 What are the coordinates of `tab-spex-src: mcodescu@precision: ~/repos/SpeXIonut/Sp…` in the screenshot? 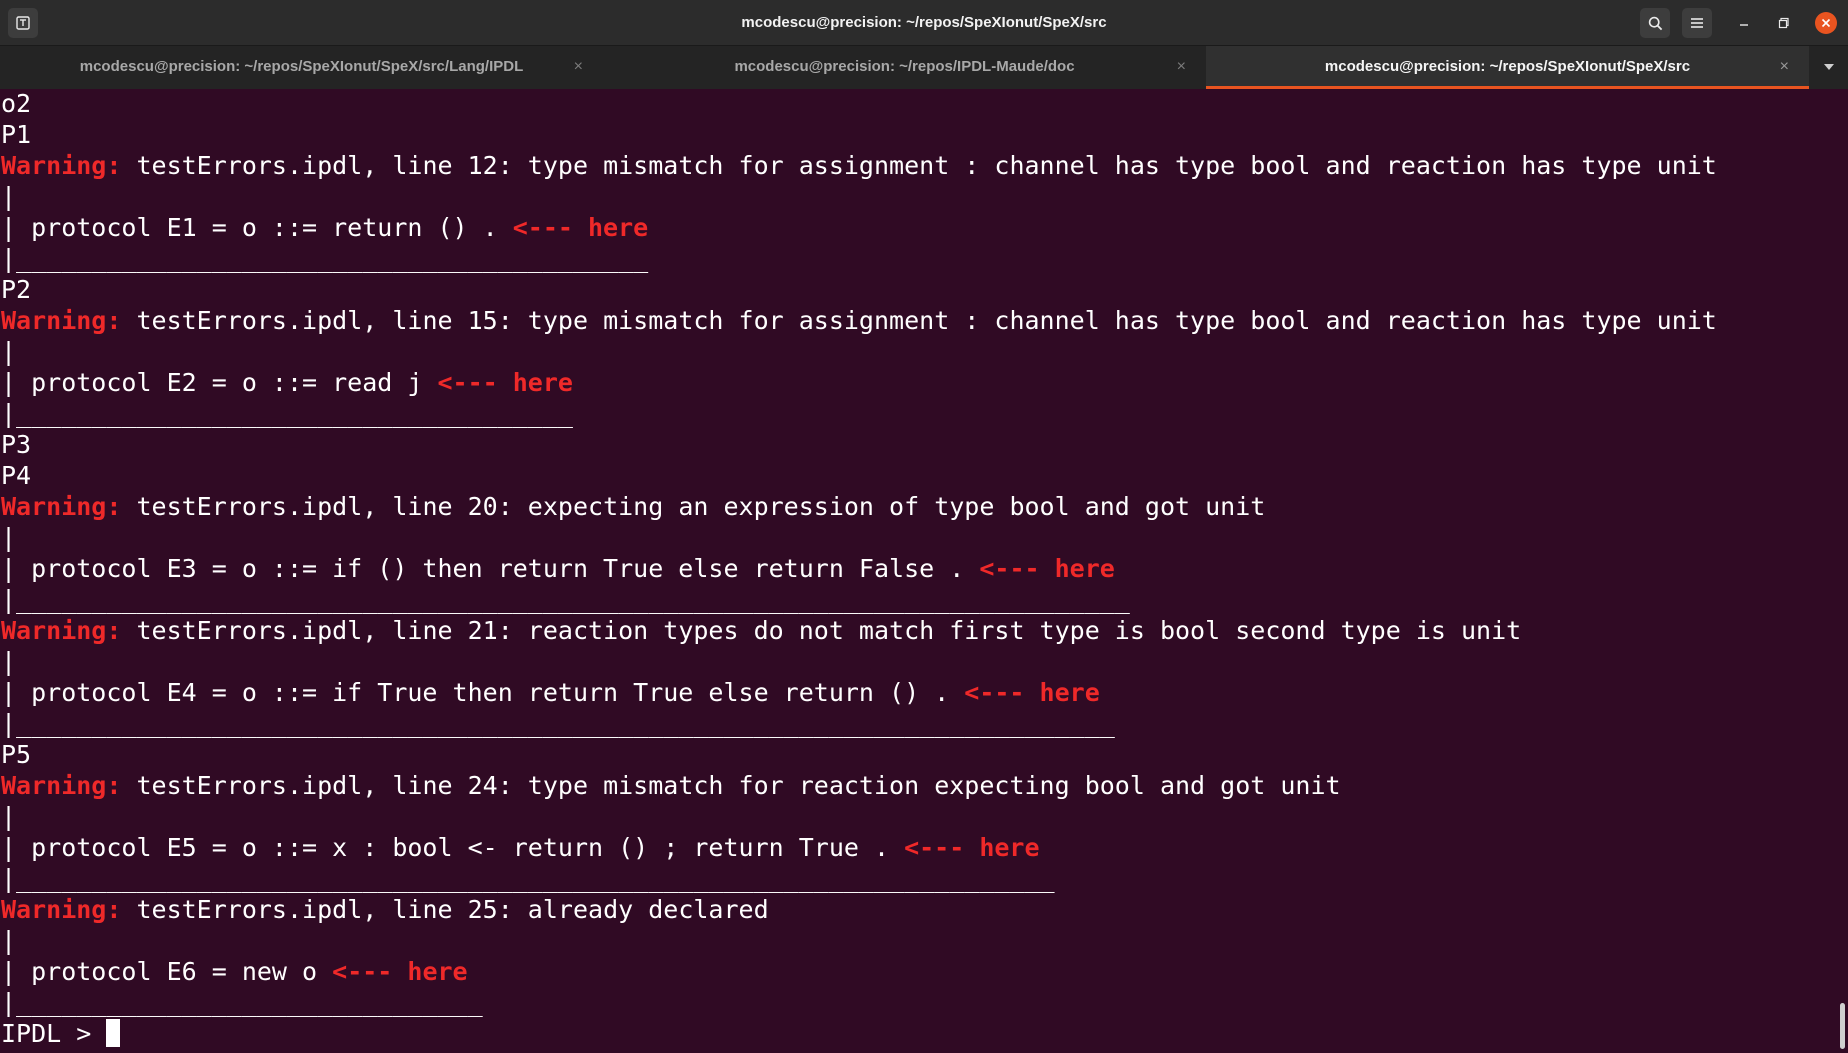 It's located at (1507, 67).